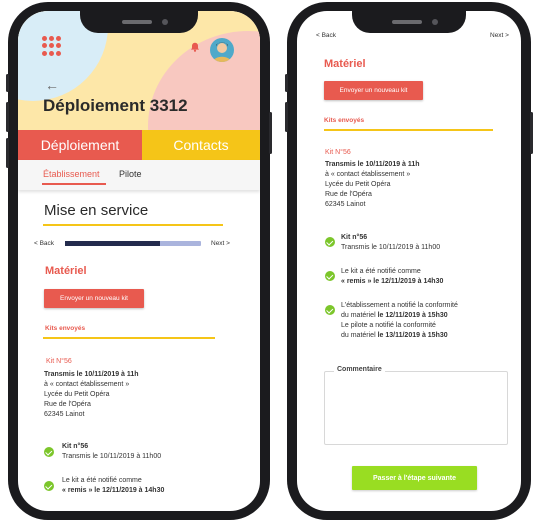 The width and height of the screenshot is (539, 522). What do you see at coordinates (52, 46) in the screenshot?
I see `apps-grid-icon` at bounding box center [52, 46].